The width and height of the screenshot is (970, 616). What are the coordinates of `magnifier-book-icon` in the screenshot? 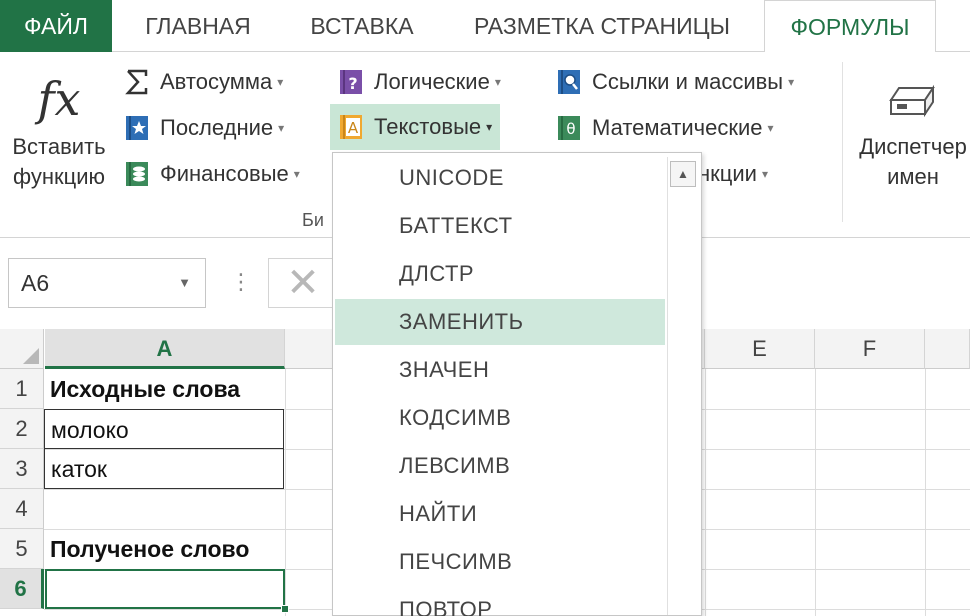 It's located at (569, 82).